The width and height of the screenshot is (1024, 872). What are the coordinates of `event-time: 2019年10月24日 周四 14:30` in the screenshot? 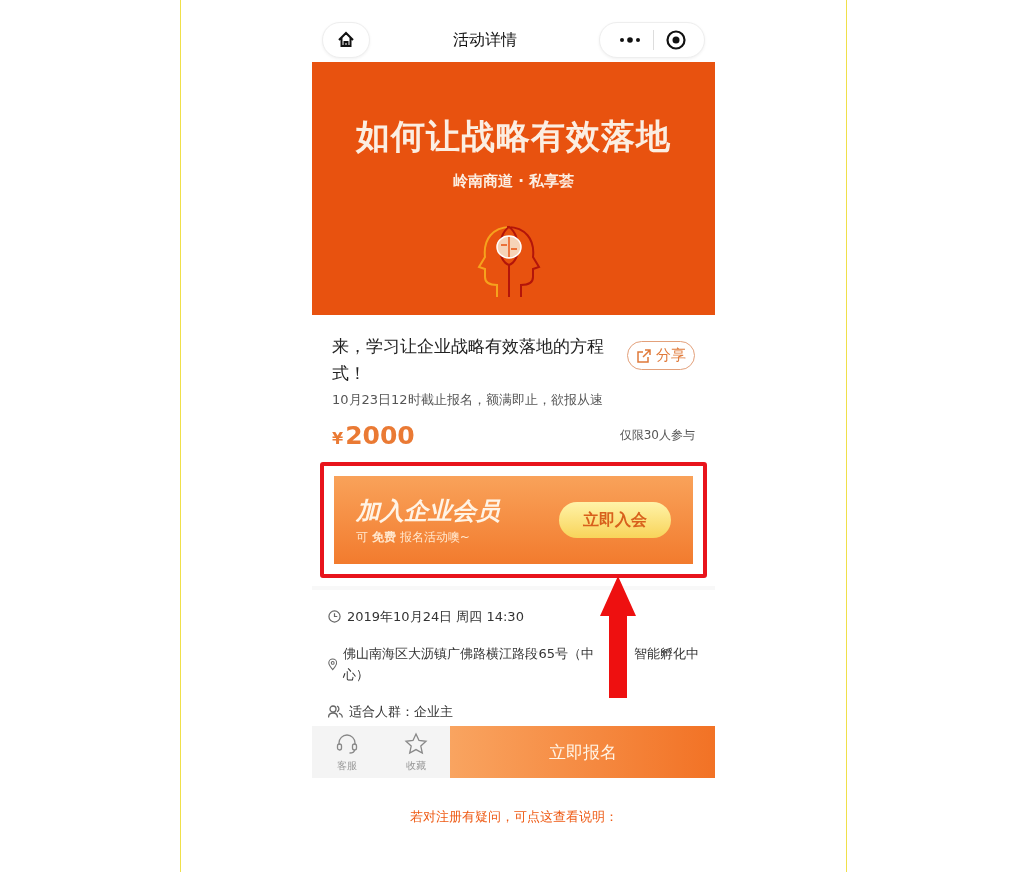 It's located at (435, 617).